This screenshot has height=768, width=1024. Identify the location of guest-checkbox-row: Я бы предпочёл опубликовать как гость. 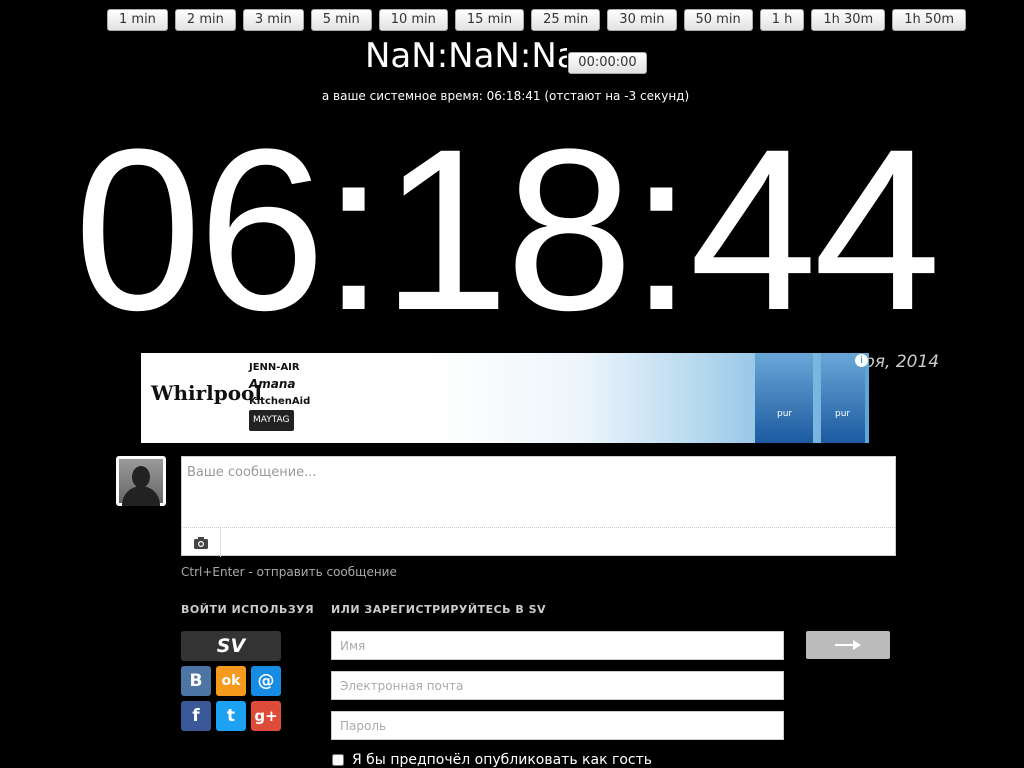
(491, 760).